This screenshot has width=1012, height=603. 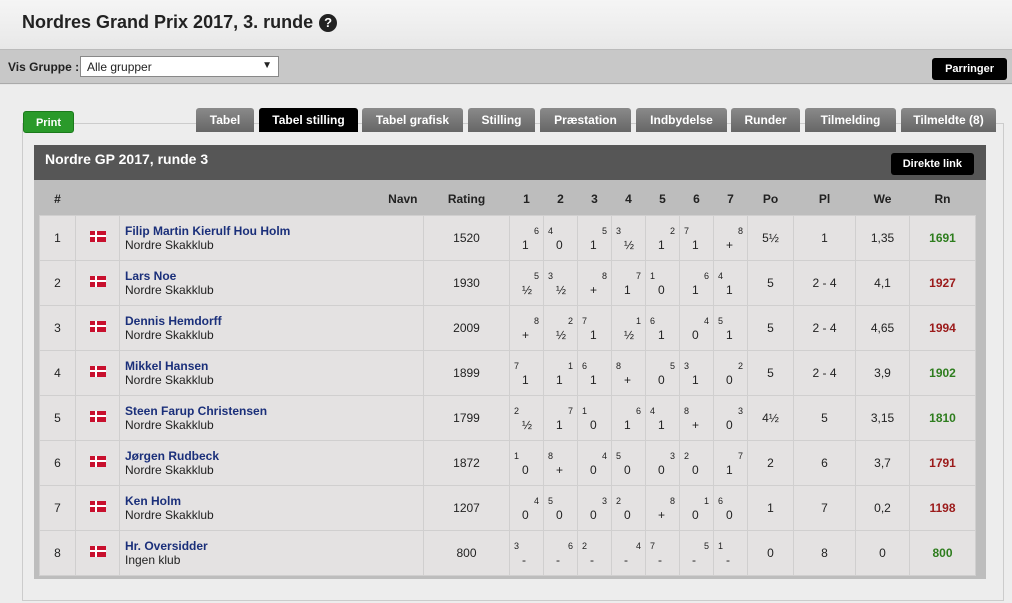 I want to click on name-cell: Dennis Hemdorff Nordre Skakklub, so click(x=271, y=327).